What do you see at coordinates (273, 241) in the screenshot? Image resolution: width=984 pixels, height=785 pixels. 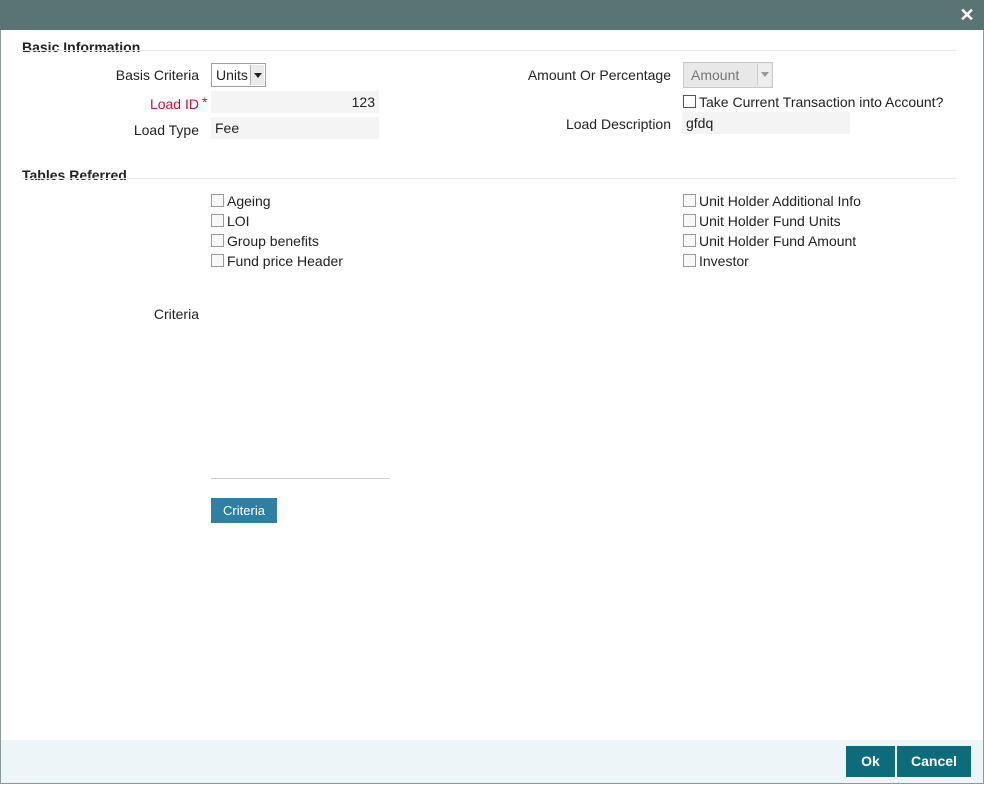 I see `checkbox-label: Group benefits` at bounding box center [273, 241].